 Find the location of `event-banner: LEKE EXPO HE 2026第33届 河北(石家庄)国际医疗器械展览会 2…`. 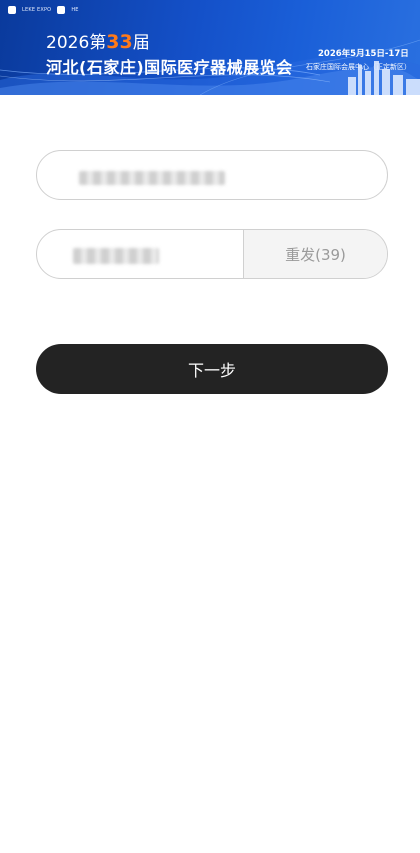

event-banner: LEKE EXPO HE 2026第33届 河北(石家庄)国际医疗器械展览会 2… is located at coordinates (210, 47).